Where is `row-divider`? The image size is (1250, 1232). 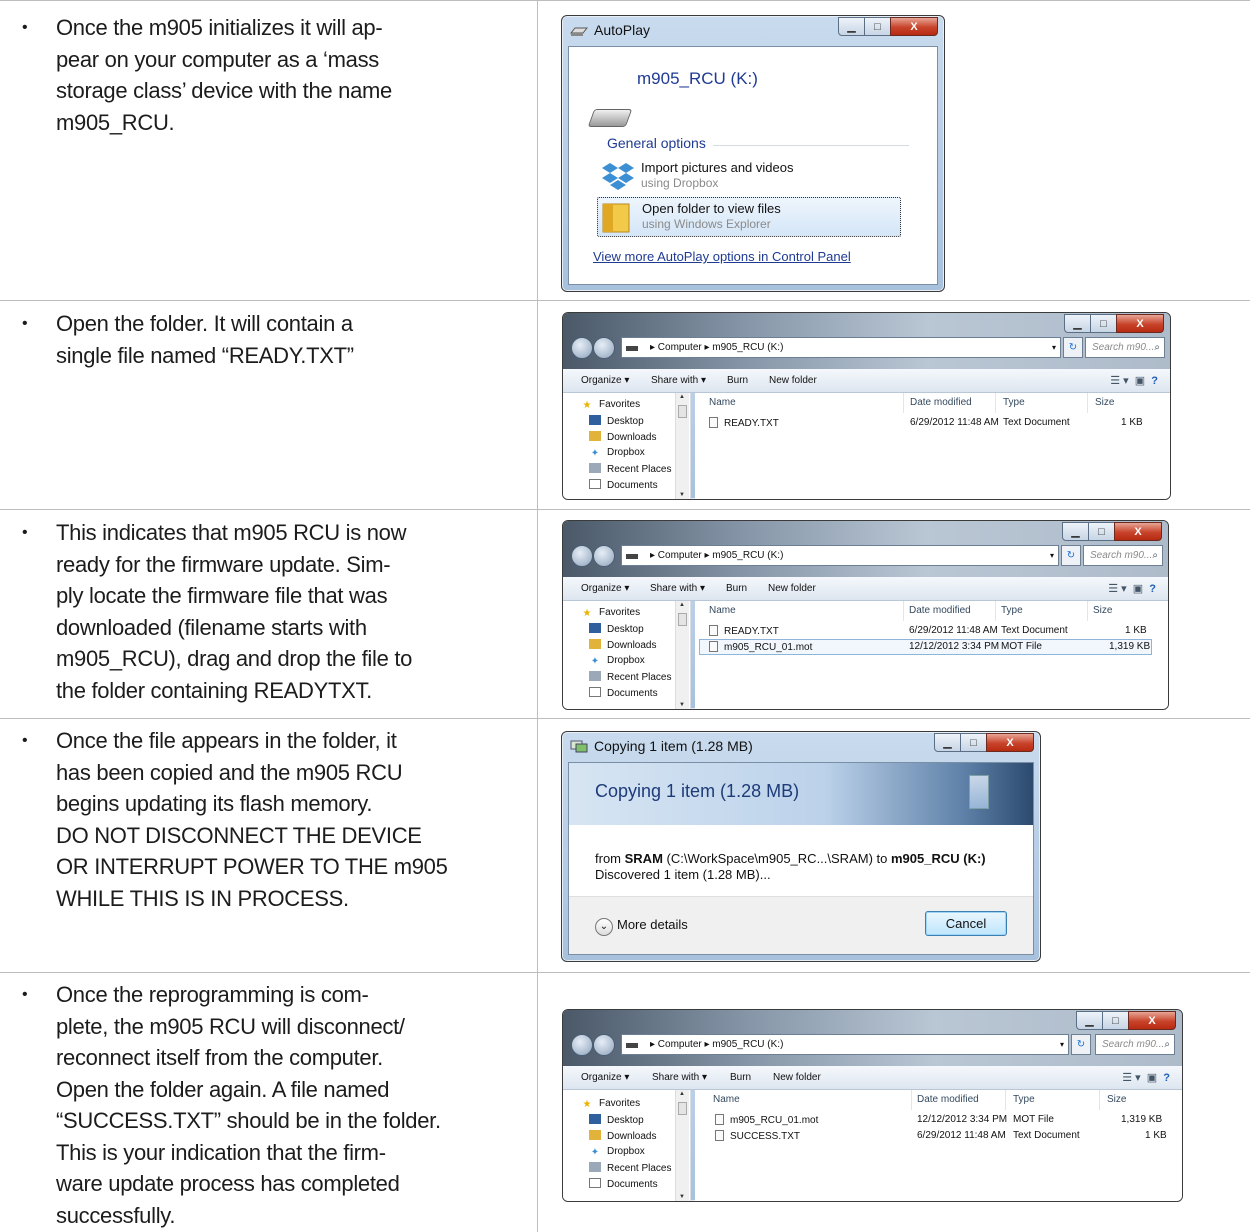
row-divider is located at coordinates (625, 300).